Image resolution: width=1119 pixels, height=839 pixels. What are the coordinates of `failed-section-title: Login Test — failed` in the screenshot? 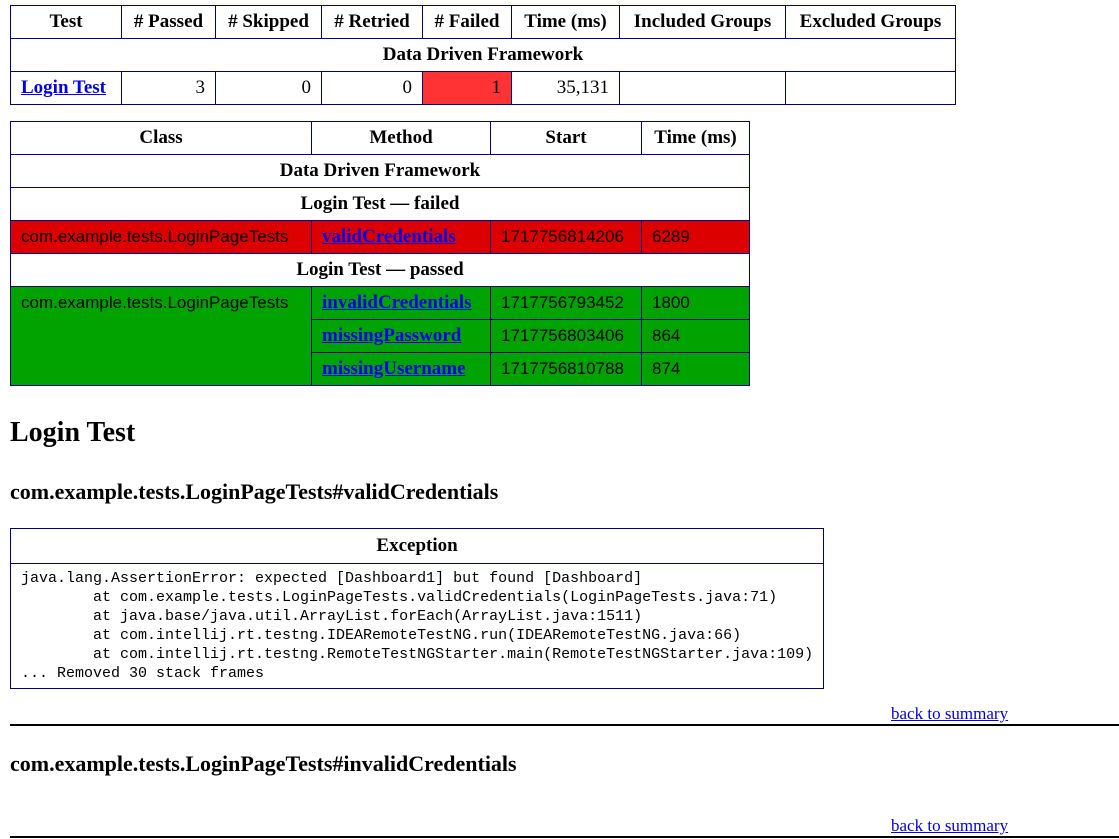 It's located at (380, 204).